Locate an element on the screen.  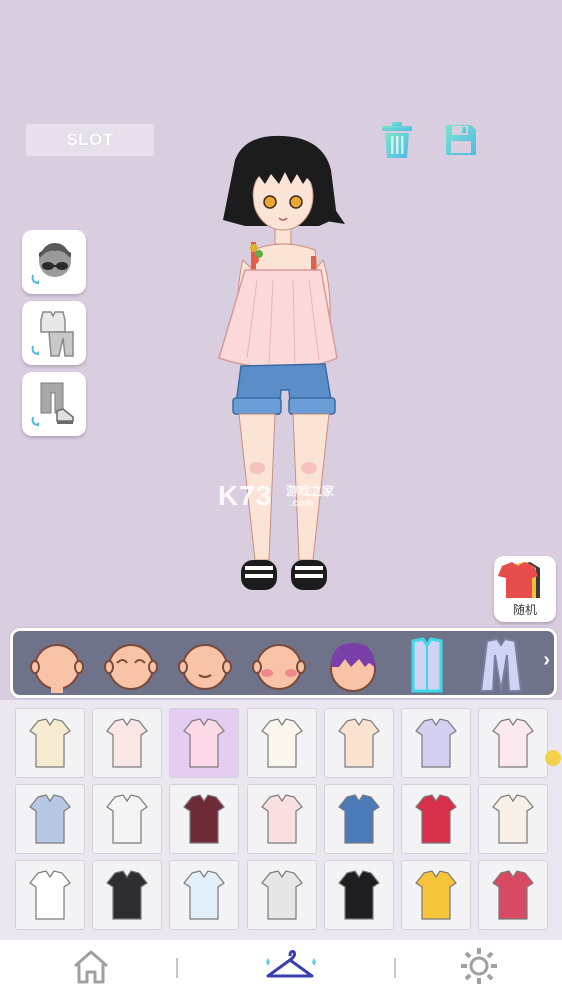
item-black-bow-cardigan is located at coordinates (127, 895).